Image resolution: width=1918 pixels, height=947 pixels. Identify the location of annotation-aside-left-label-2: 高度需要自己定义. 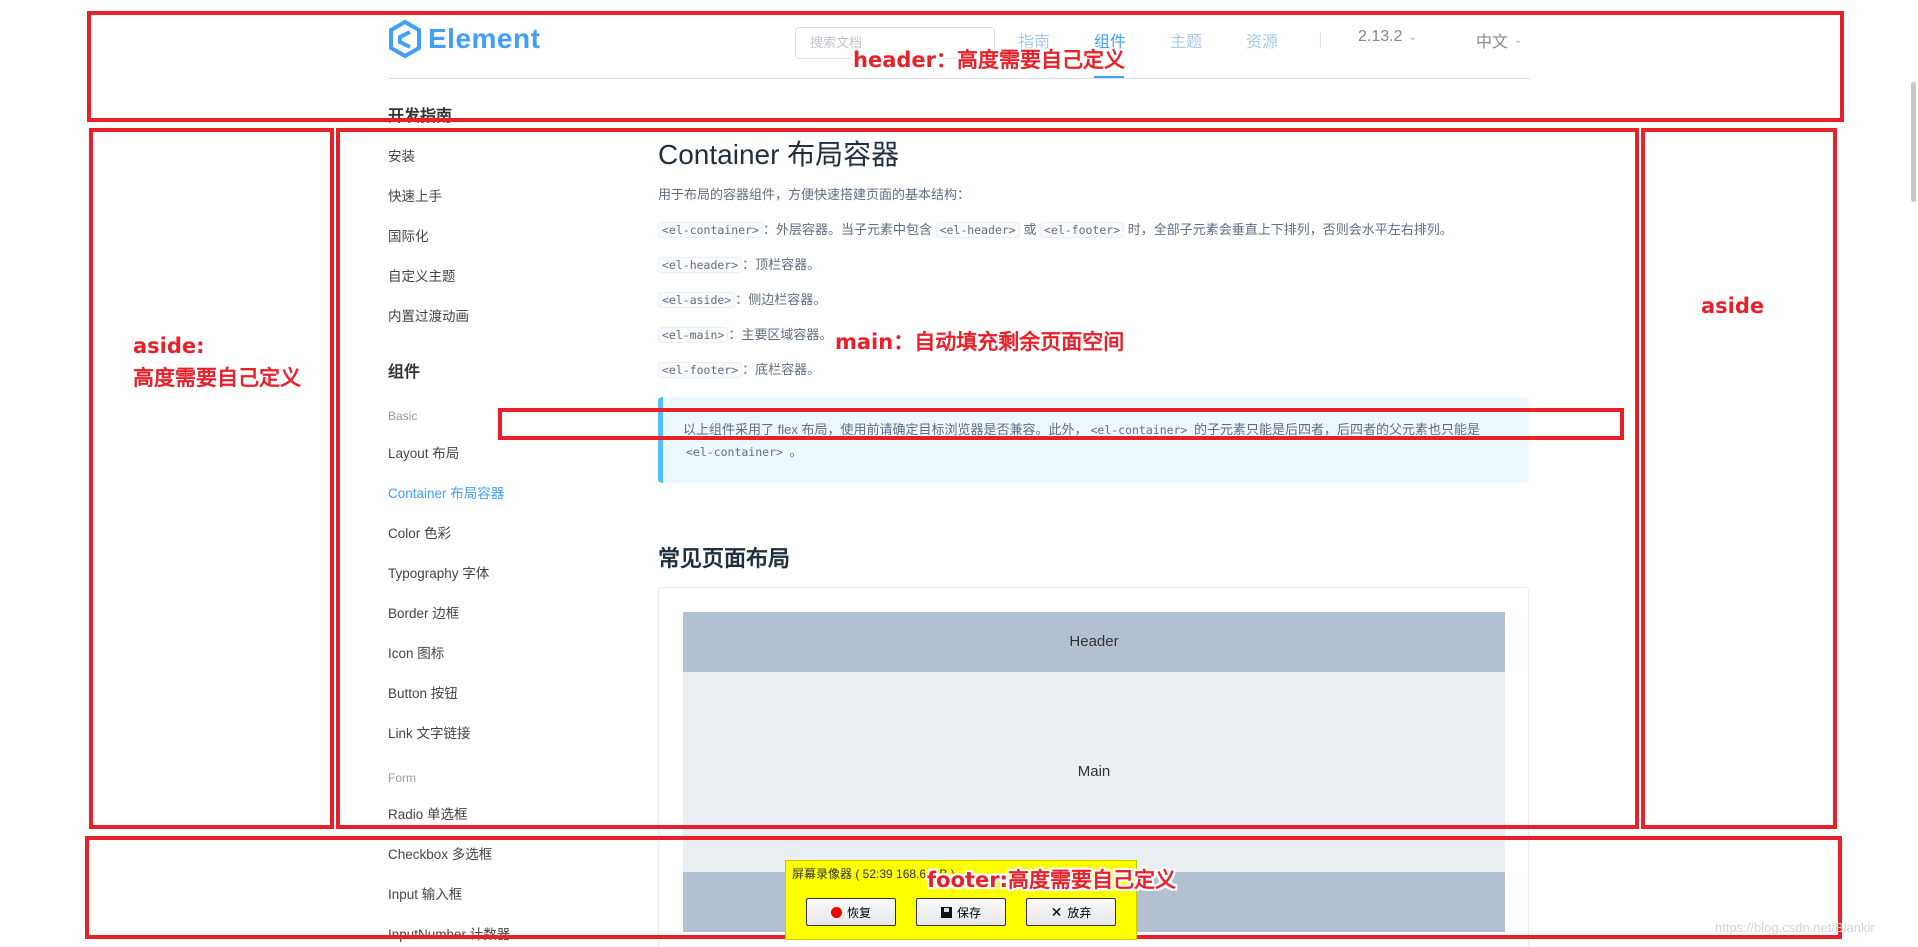
(217, 378).